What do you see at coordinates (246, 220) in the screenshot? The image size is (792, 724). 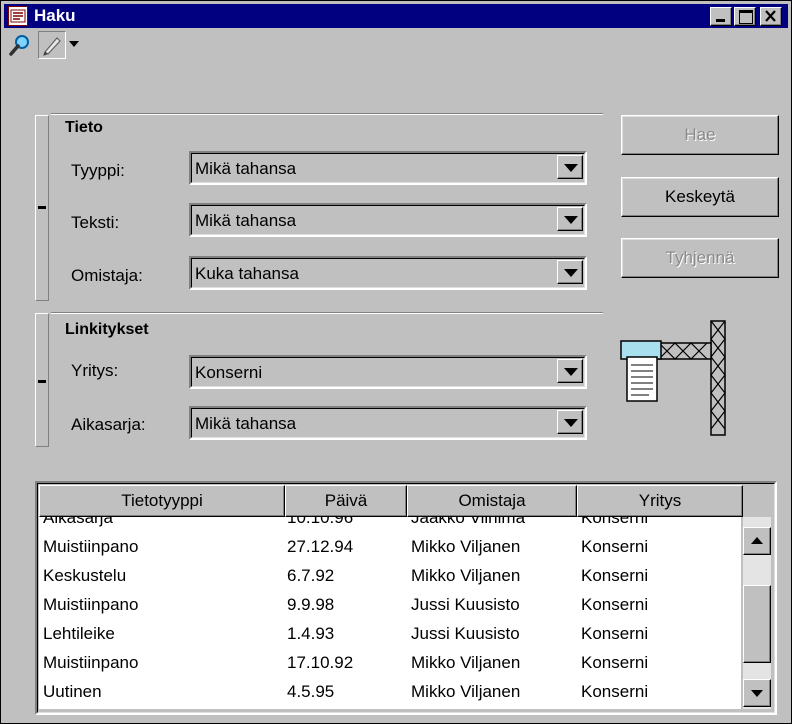 I see `teksti-value: Mikä tahansa` at bounding box center [246, 220].